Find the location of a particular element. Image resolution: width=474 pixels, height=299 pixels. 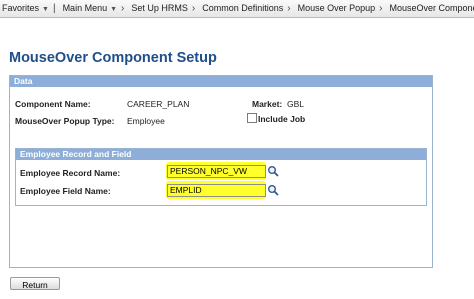

include-job-checkbox is located at coordinates (252, 118).